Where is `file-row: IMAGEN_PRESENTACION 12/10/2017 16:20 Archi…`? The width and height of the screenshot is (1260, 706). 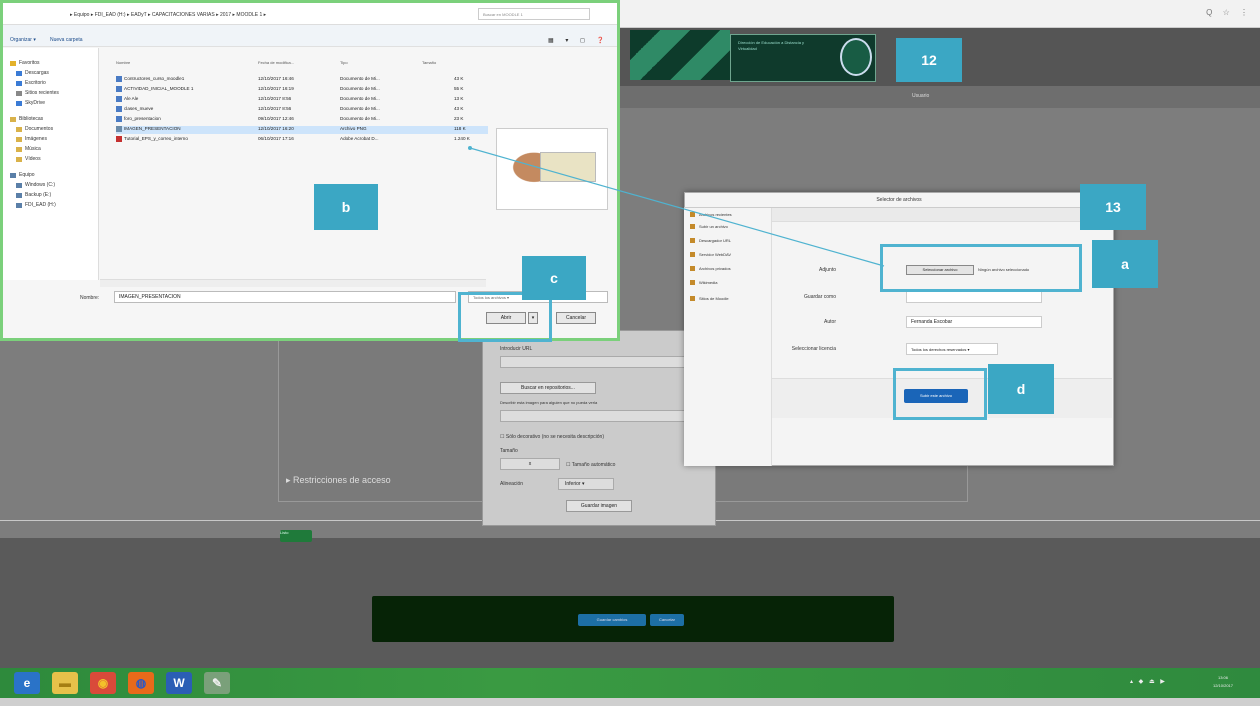
file-row: IMAGEN_PRESENTACION 12/10/2017 16:20 Archi… is located at coordinates (302, 130).